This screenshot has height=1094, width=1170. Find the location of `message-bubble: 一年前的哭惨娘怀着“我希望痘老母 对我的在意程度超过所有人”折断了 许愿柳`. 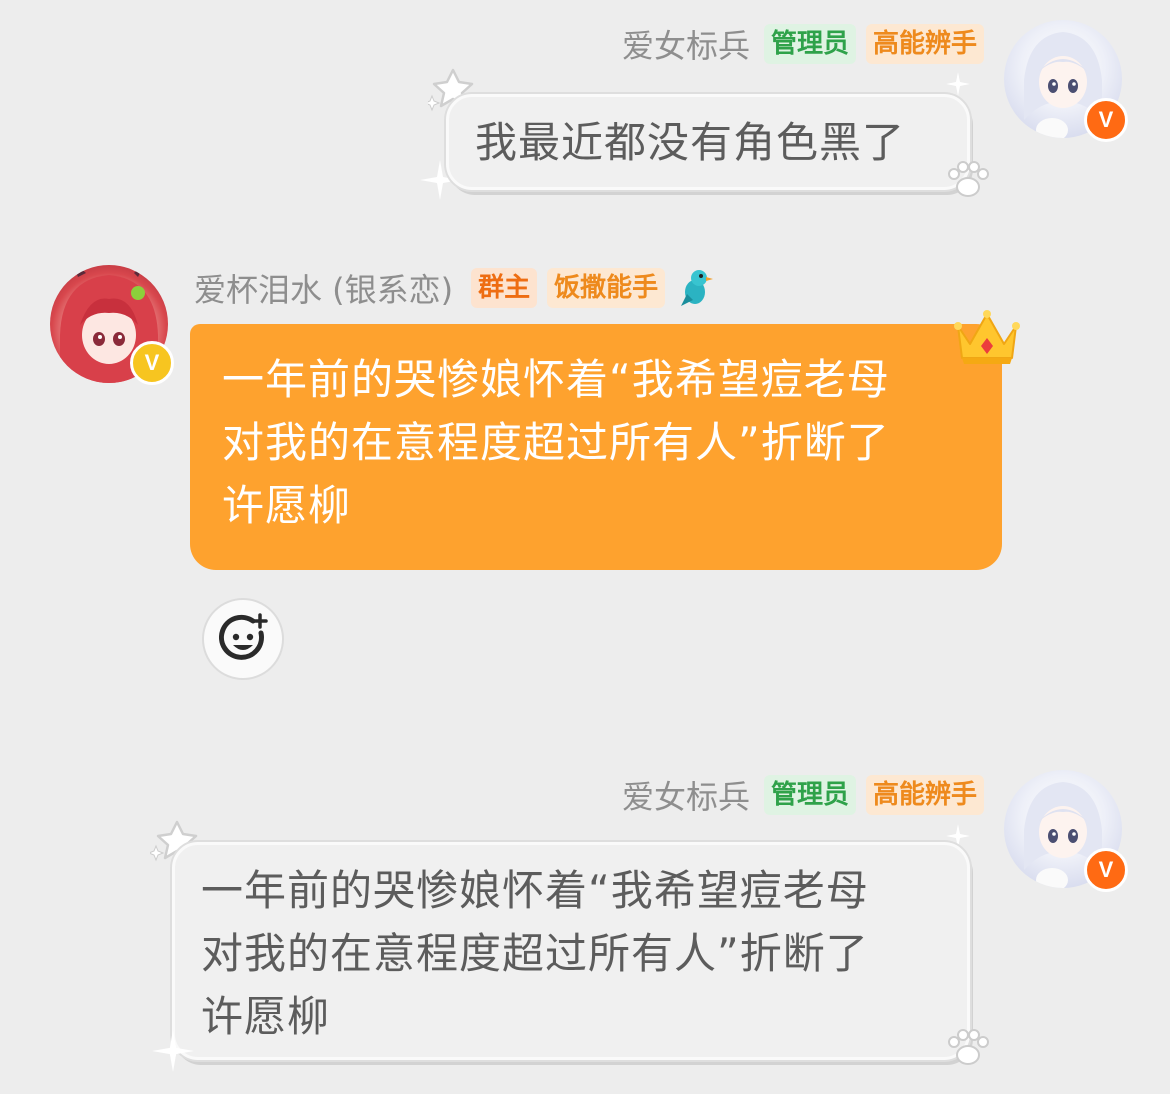

message-bubble: 一年前的哭惨娘怀着“我希望痘老母 对我的在意程度超过所有人”折断了 许愿柳 is located at coordinates (571, 951).